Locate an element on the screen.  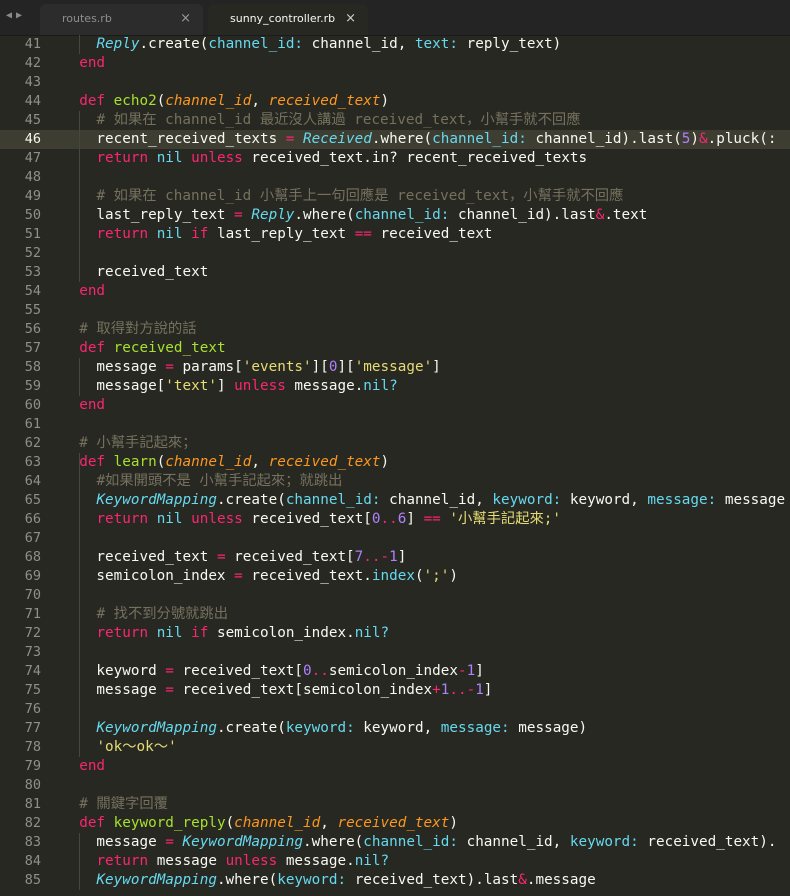
code-token: .pluck(: is located at coordinates (742, 139).